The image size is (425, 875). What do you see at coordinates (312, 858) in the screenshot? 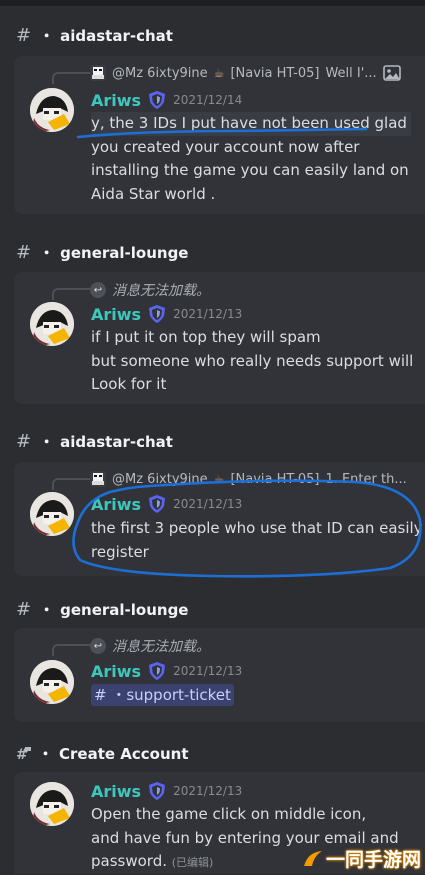
I see `watermark-icon` at bounding box center [312, 858].